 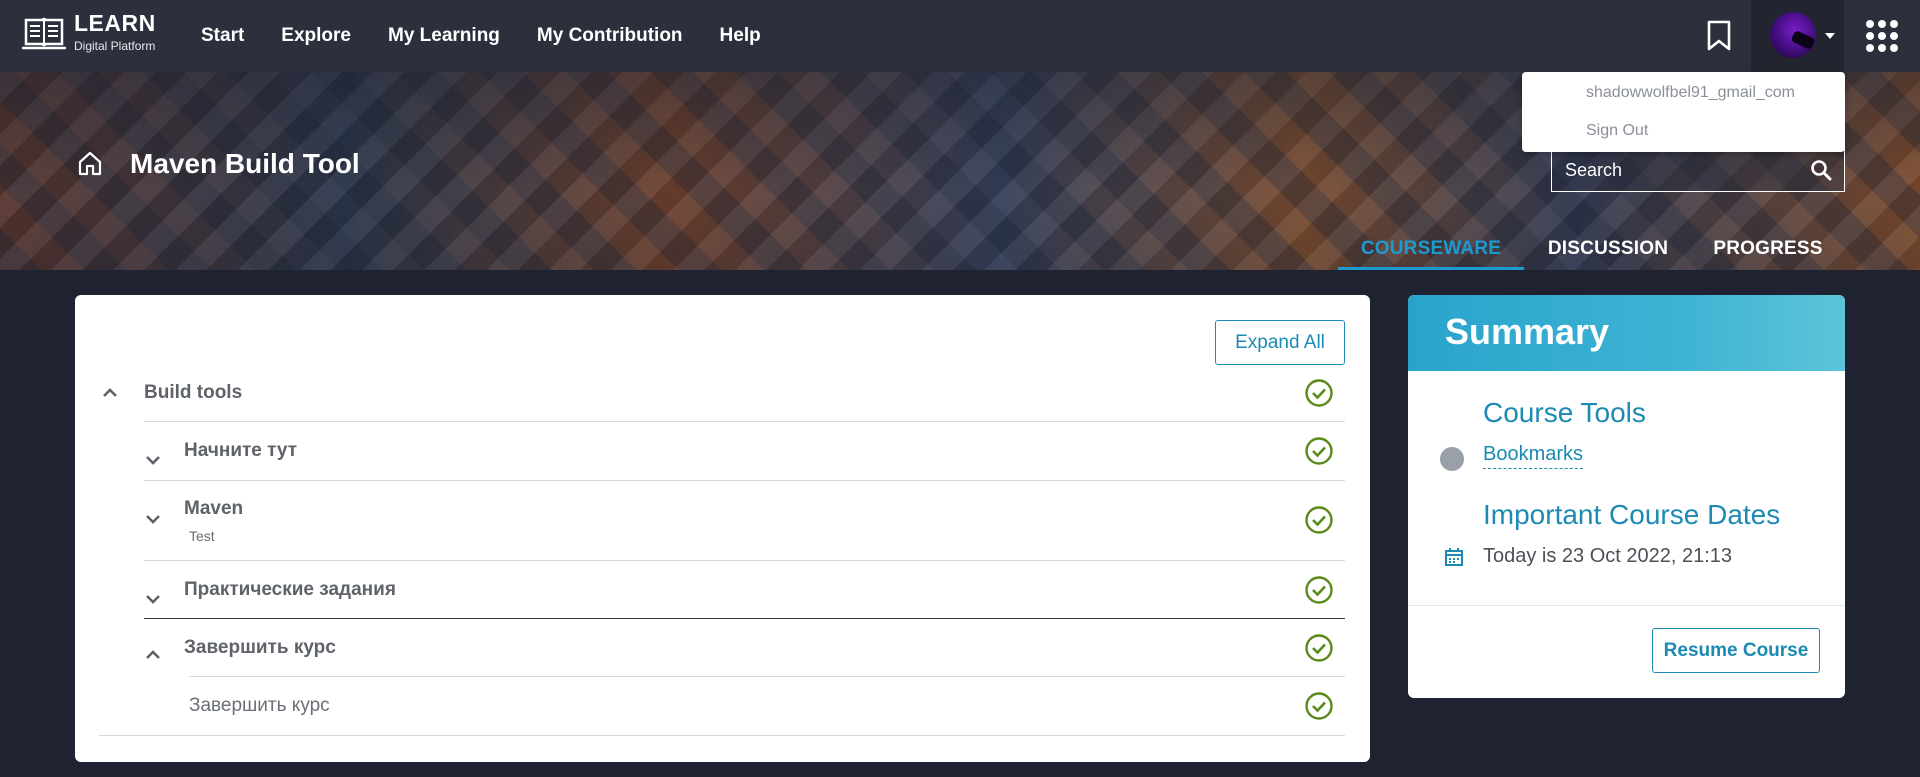 I want to click on tab-progress: PROGRESS, so click(x=1768, y=251).